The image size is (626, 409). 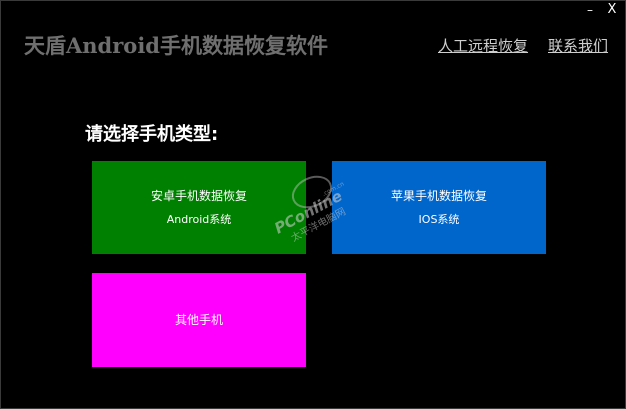 What do you see at coordinates (199, 219) in the screenshot?
I see `android-system-label: Android系统` at bounding box center [199, 219].